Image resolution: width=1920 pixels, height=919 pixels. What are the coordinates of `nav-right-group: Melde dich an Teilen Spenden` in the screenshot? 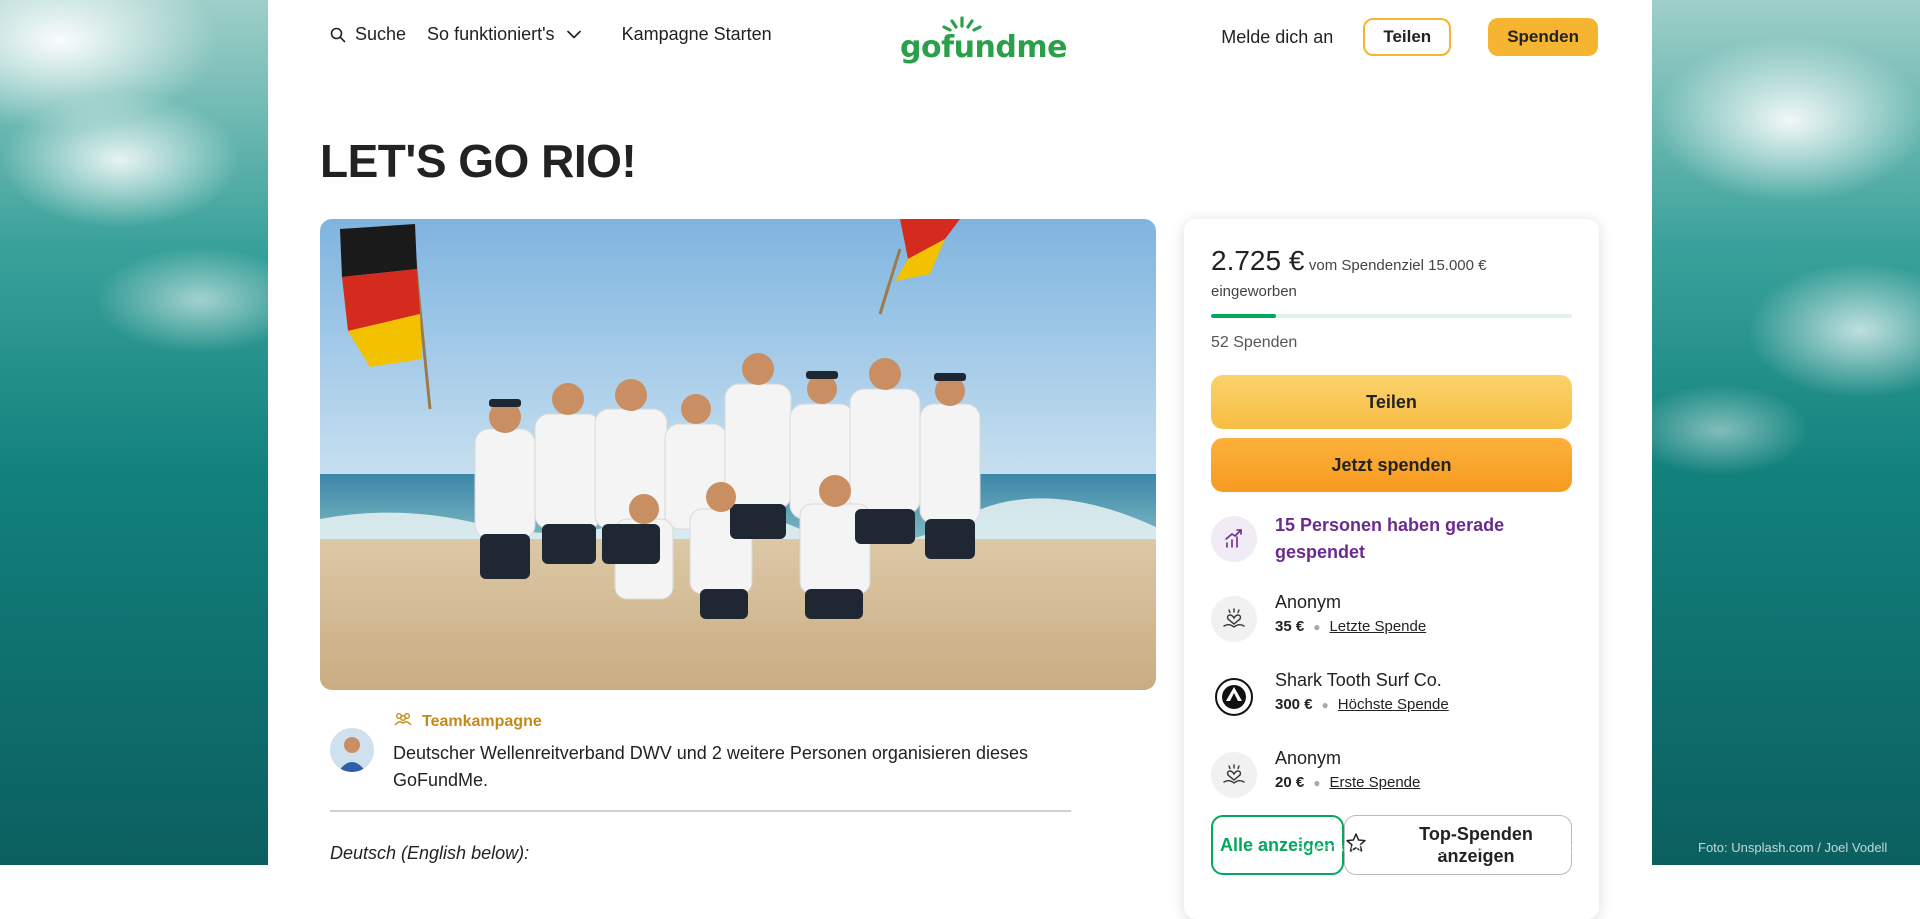 It's located at (1409, 37).